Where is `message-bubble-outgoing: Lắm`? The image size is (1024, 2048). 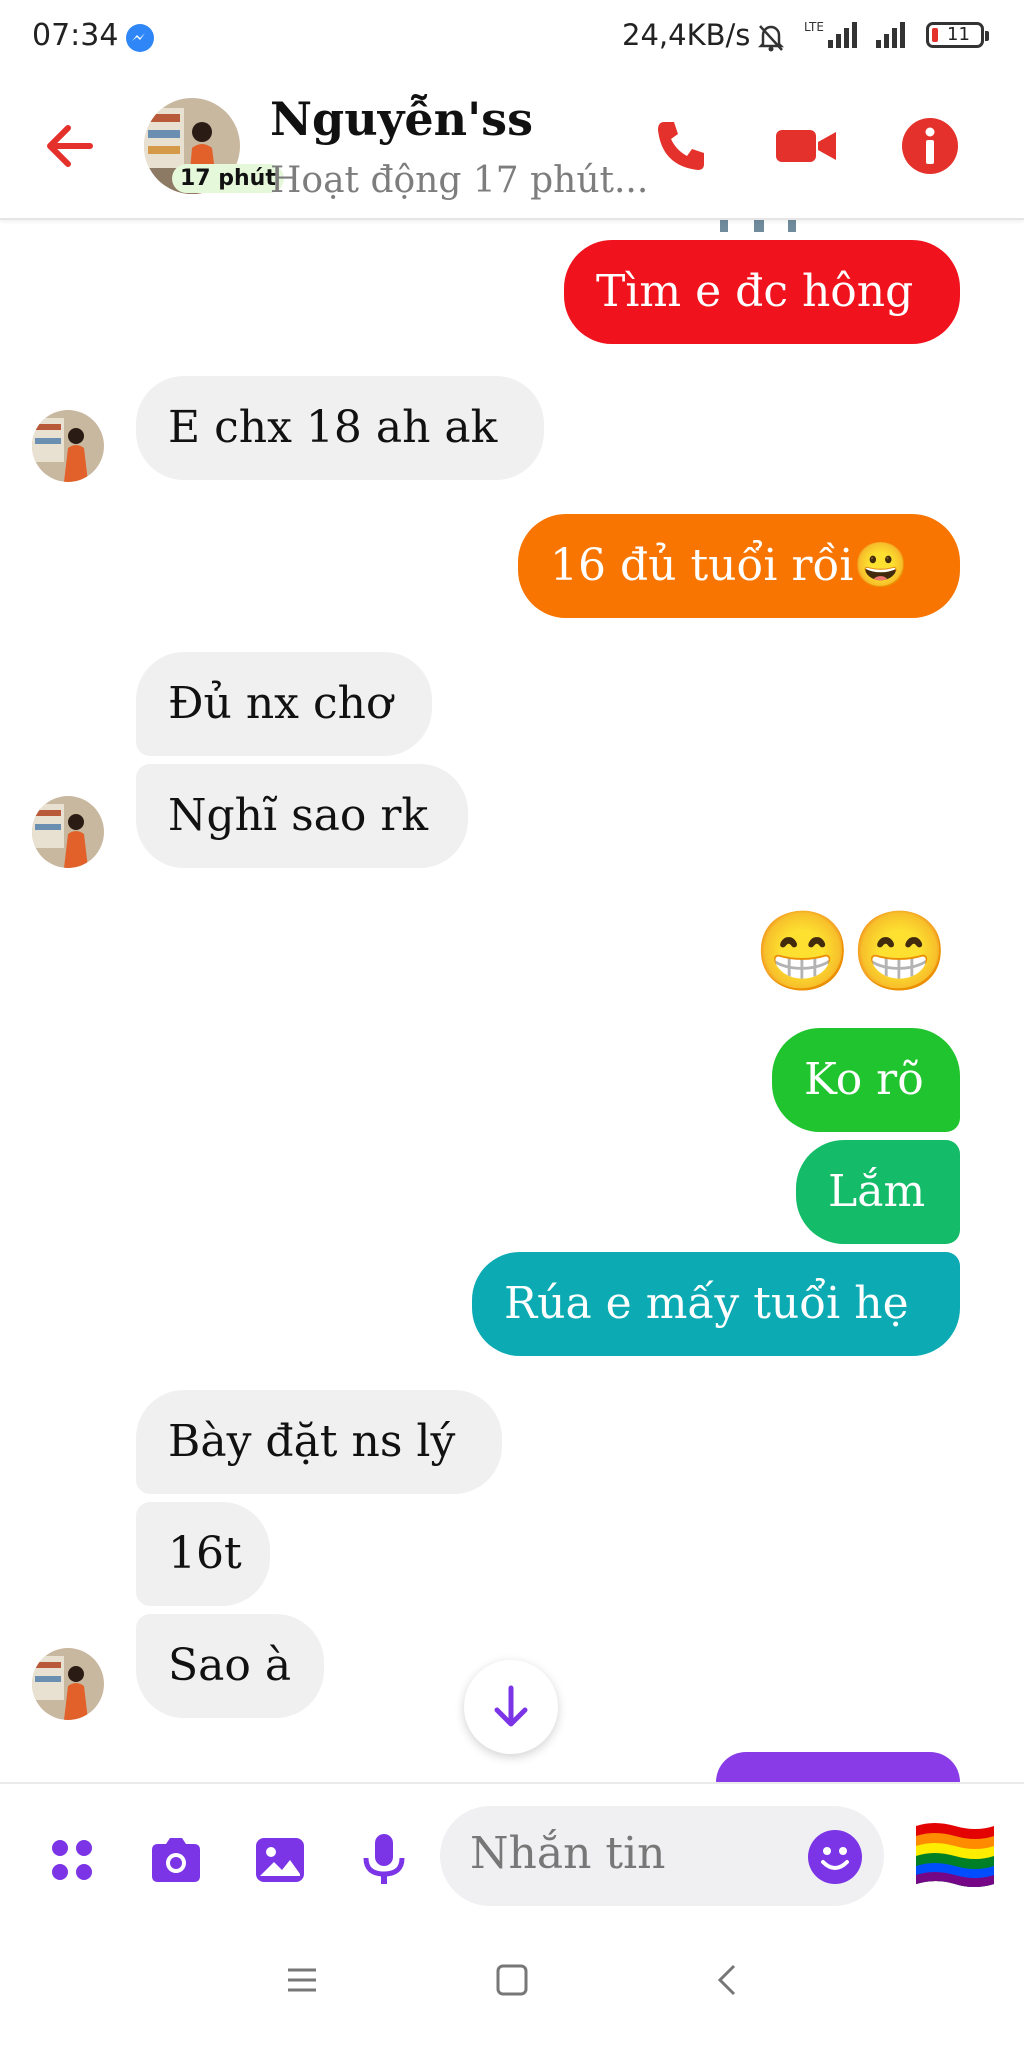 message-bubble-outgoing: Lắm is located at coordinates (878, 1192).